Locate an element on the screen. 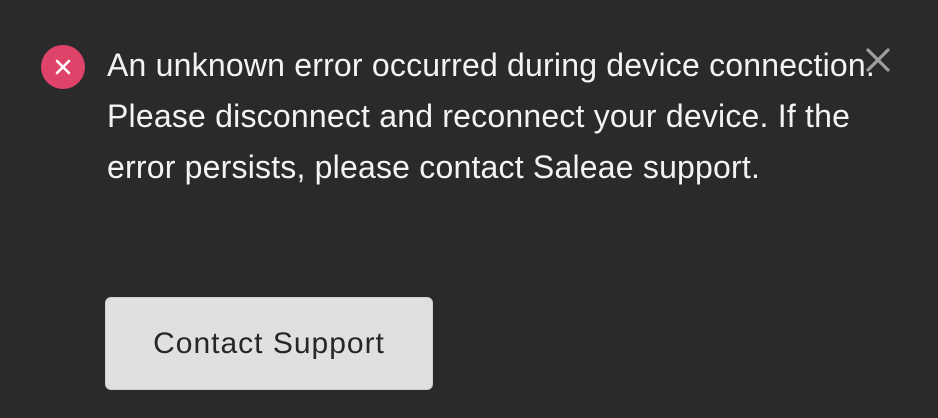 The height and width of the screenshot is (418, 938). error-circle-icon is located at coordinates (63, 67).